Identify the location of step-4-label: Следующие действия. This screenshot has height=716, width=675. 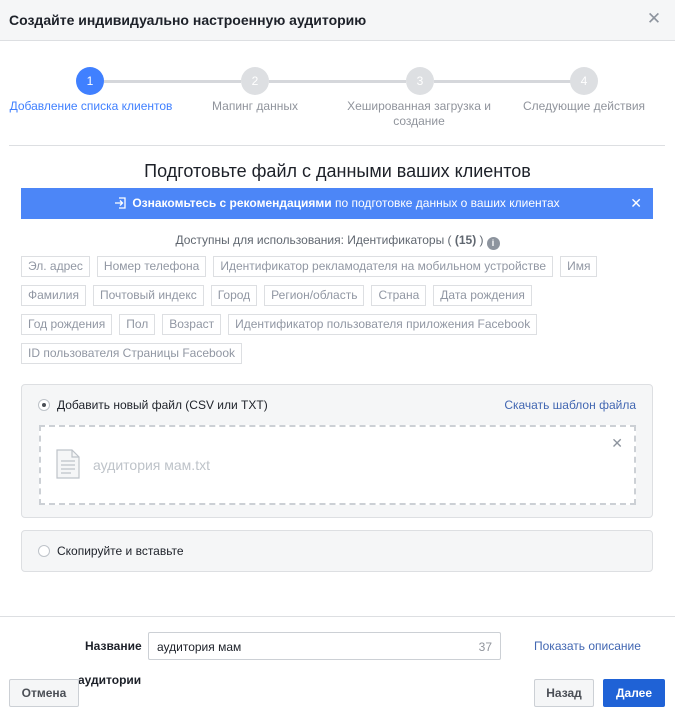
(584, 106).